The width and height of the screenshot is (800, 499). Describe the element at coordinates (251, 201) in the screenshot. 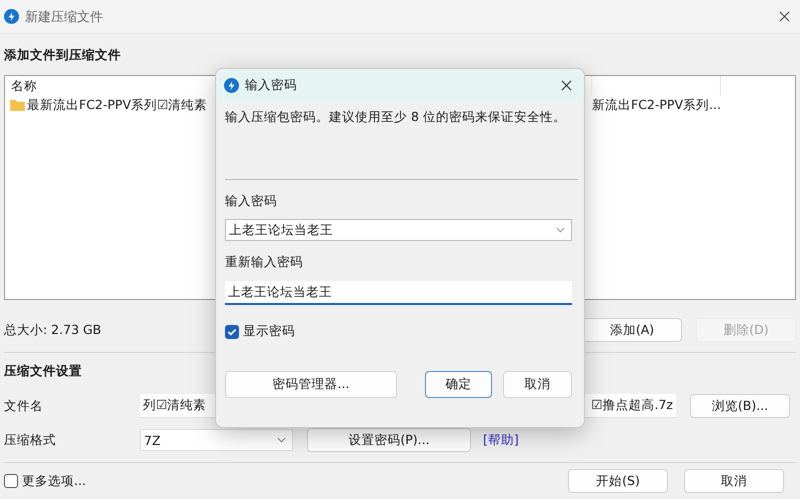

I see `field-label: 输入密码` at that location.